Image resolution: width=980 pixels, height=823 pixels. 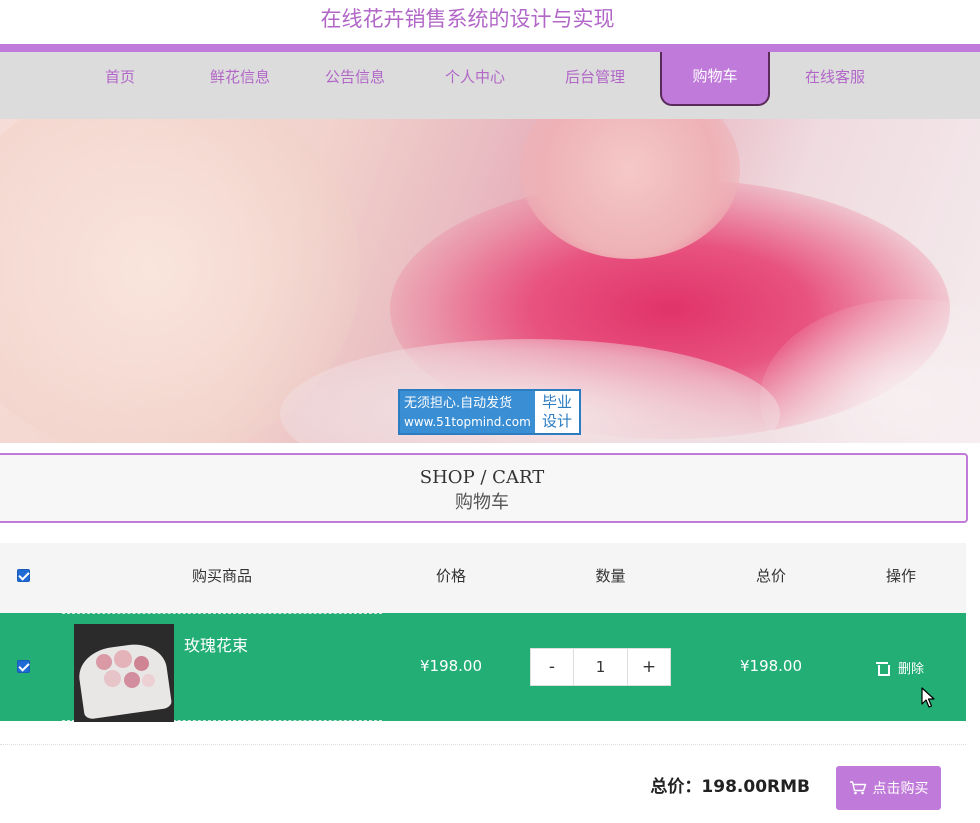 What do you see at coordinates (857, 788) in the screenshot?
I see `shopping-cart-icon` at bounding box center [857, 788].